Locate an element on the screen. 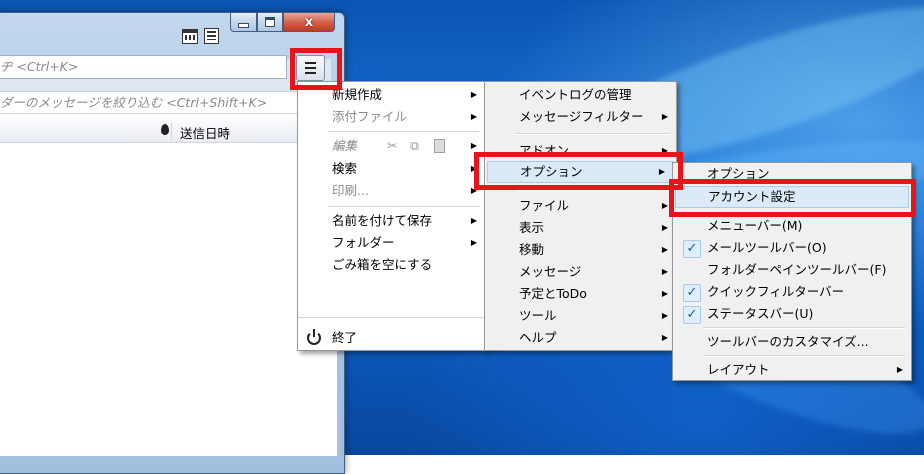 The width and height of the screenshot is (924, 474). highlight-app-menu-button is located at coordinates (316, 69).